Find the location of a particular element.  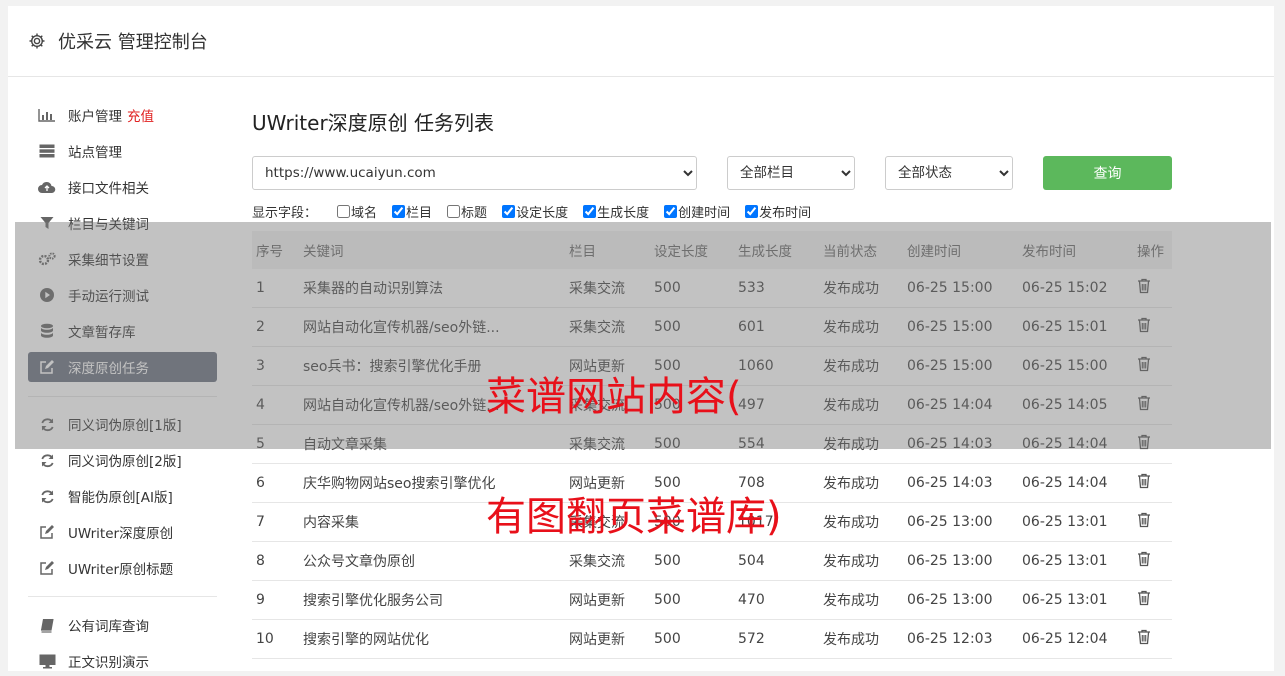

cell-publish-time: 06-25 14:04 is located at coordinates (1075, 483).